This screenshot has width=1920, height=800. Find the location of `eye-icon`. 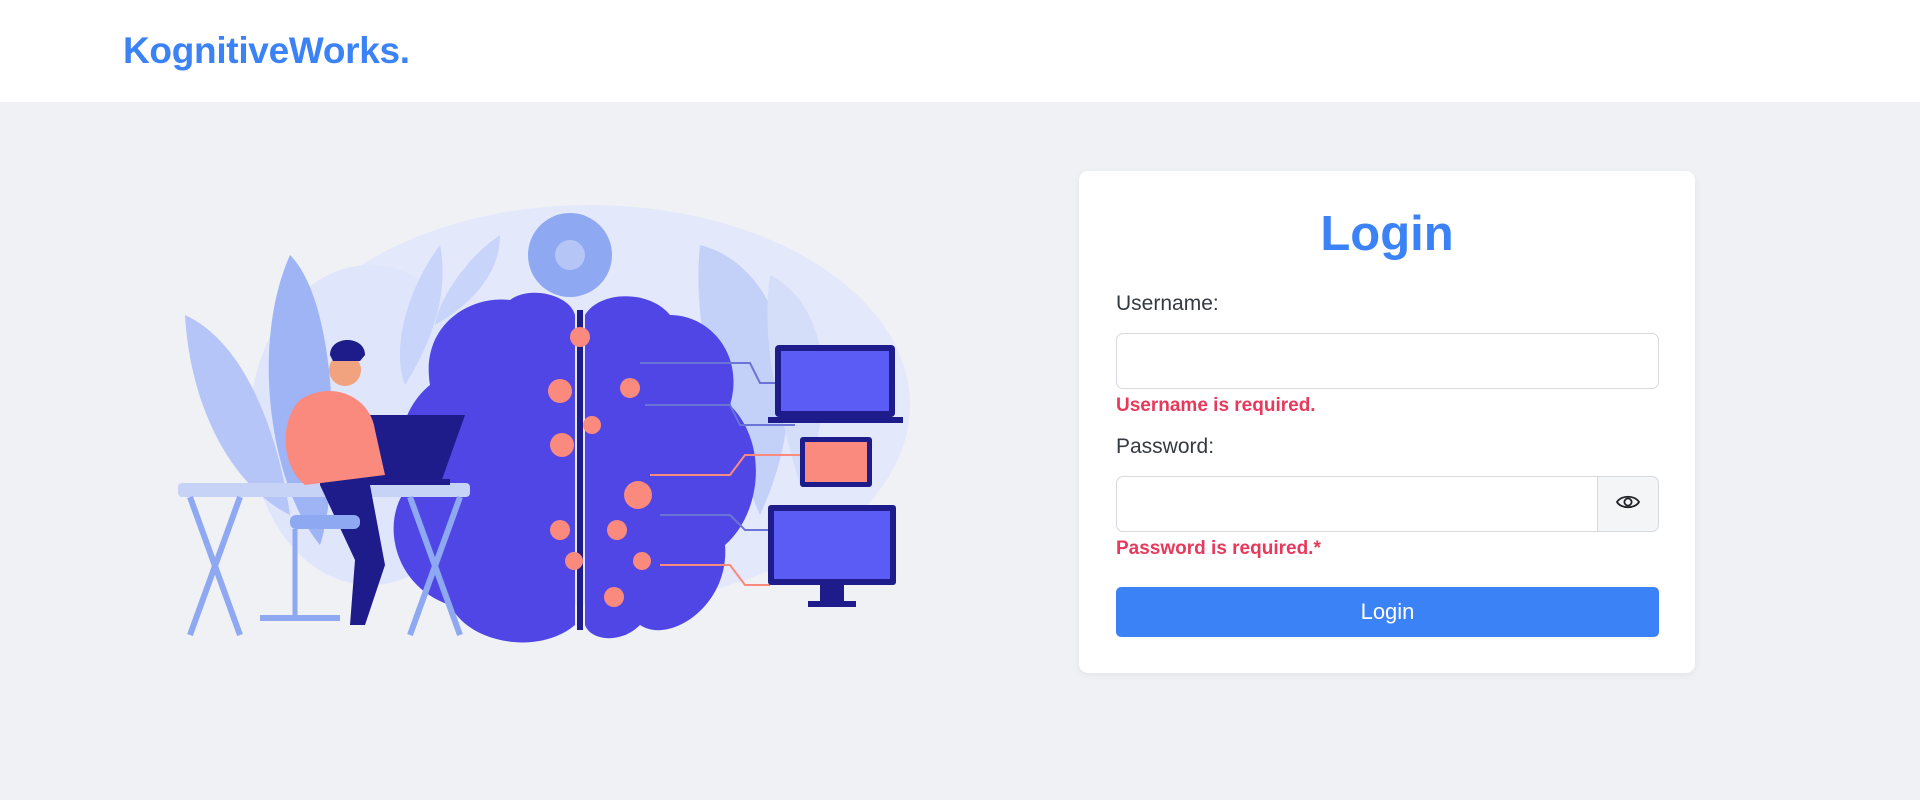

eye-icon is located at coordinates (1628, 504).